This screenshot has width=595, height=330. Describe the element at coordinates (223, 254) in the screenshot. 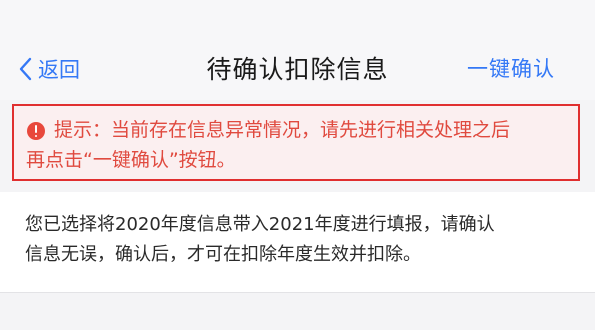

I see `info-line-2: 信息无误，确认后，才可在扣除年度生效并扣除。` at that location.